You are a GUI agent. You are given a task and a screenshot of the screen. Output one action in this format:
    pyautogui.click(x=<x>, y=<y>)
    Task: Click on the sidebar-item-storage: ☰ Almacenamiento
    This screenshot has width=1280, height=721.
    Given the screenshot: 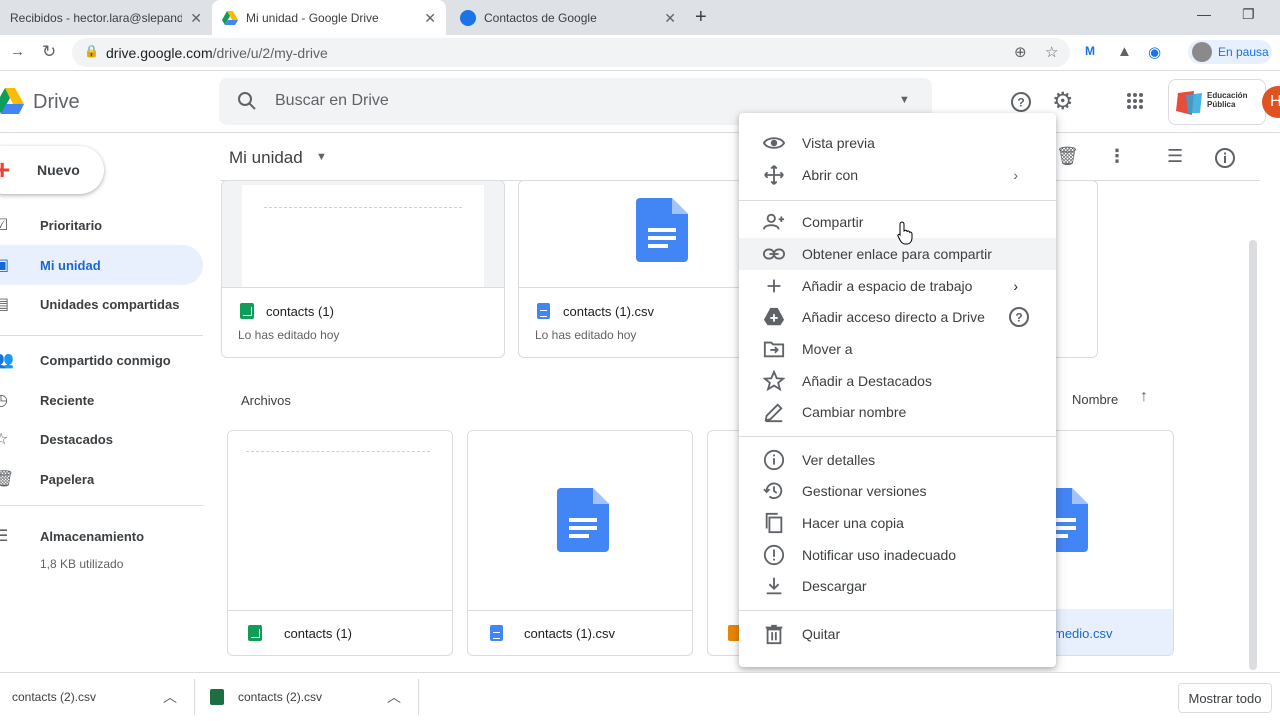 What is the action you would take?
    pyautogui.click(x=101, y=536)
    